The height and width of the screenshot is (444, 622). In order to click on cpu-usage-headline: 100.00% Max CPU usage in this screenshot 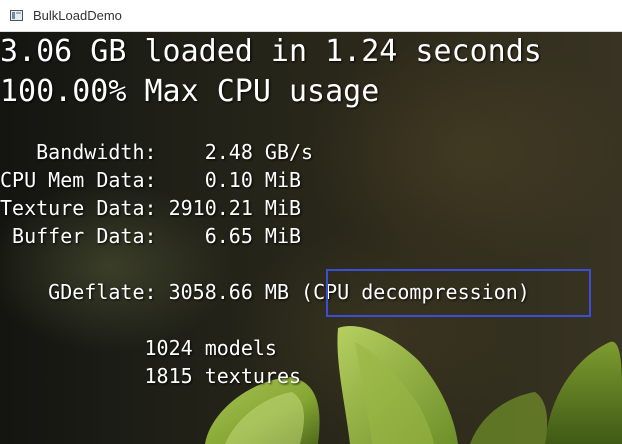, I will do `click(190, 91)`.